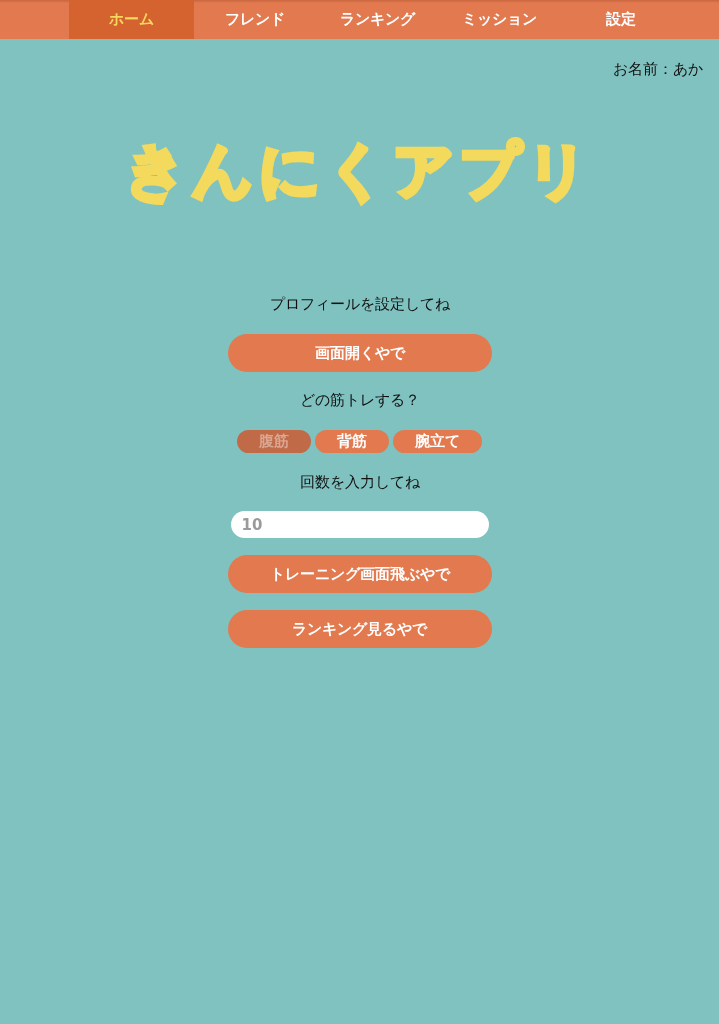  I want to click on exercise-option: 腹筋, so click(274, 441).